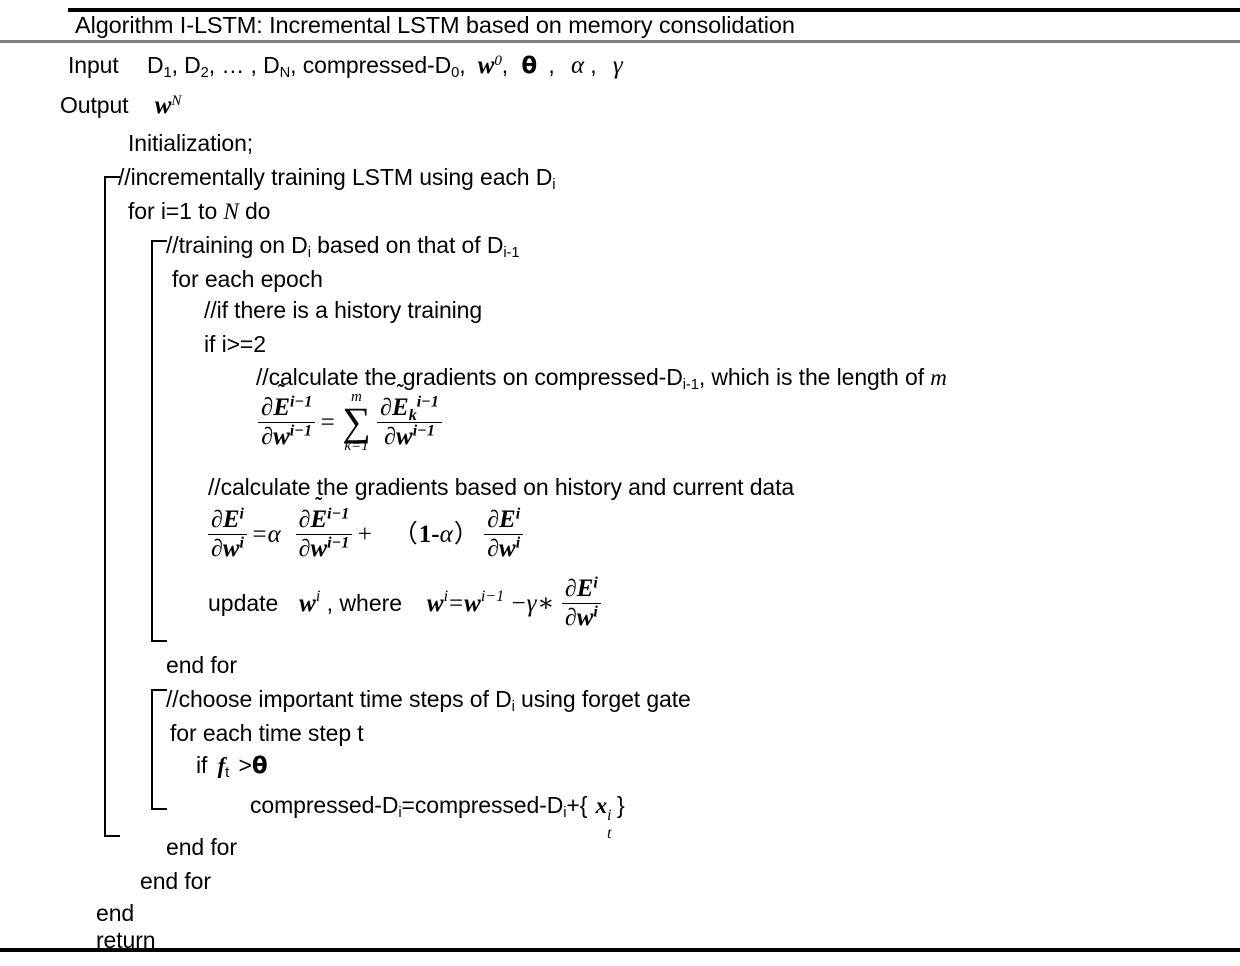 The height and width of the screenshot is (966, 1240). Describe the element at coordinates (235, 344) in the screenshot. I see `line-if-i-ge-2: if i>=2` at that location.